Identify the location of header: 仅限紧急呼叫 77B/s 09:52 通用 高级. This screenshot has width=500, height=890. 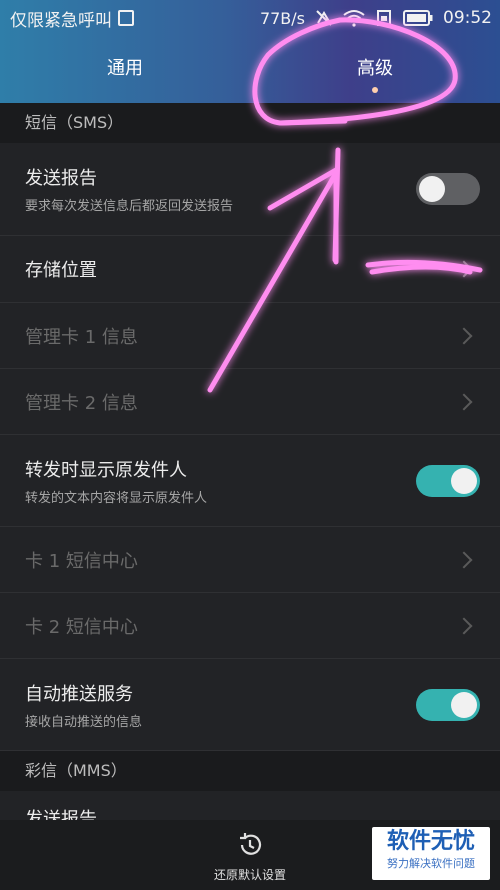
(250, 51).